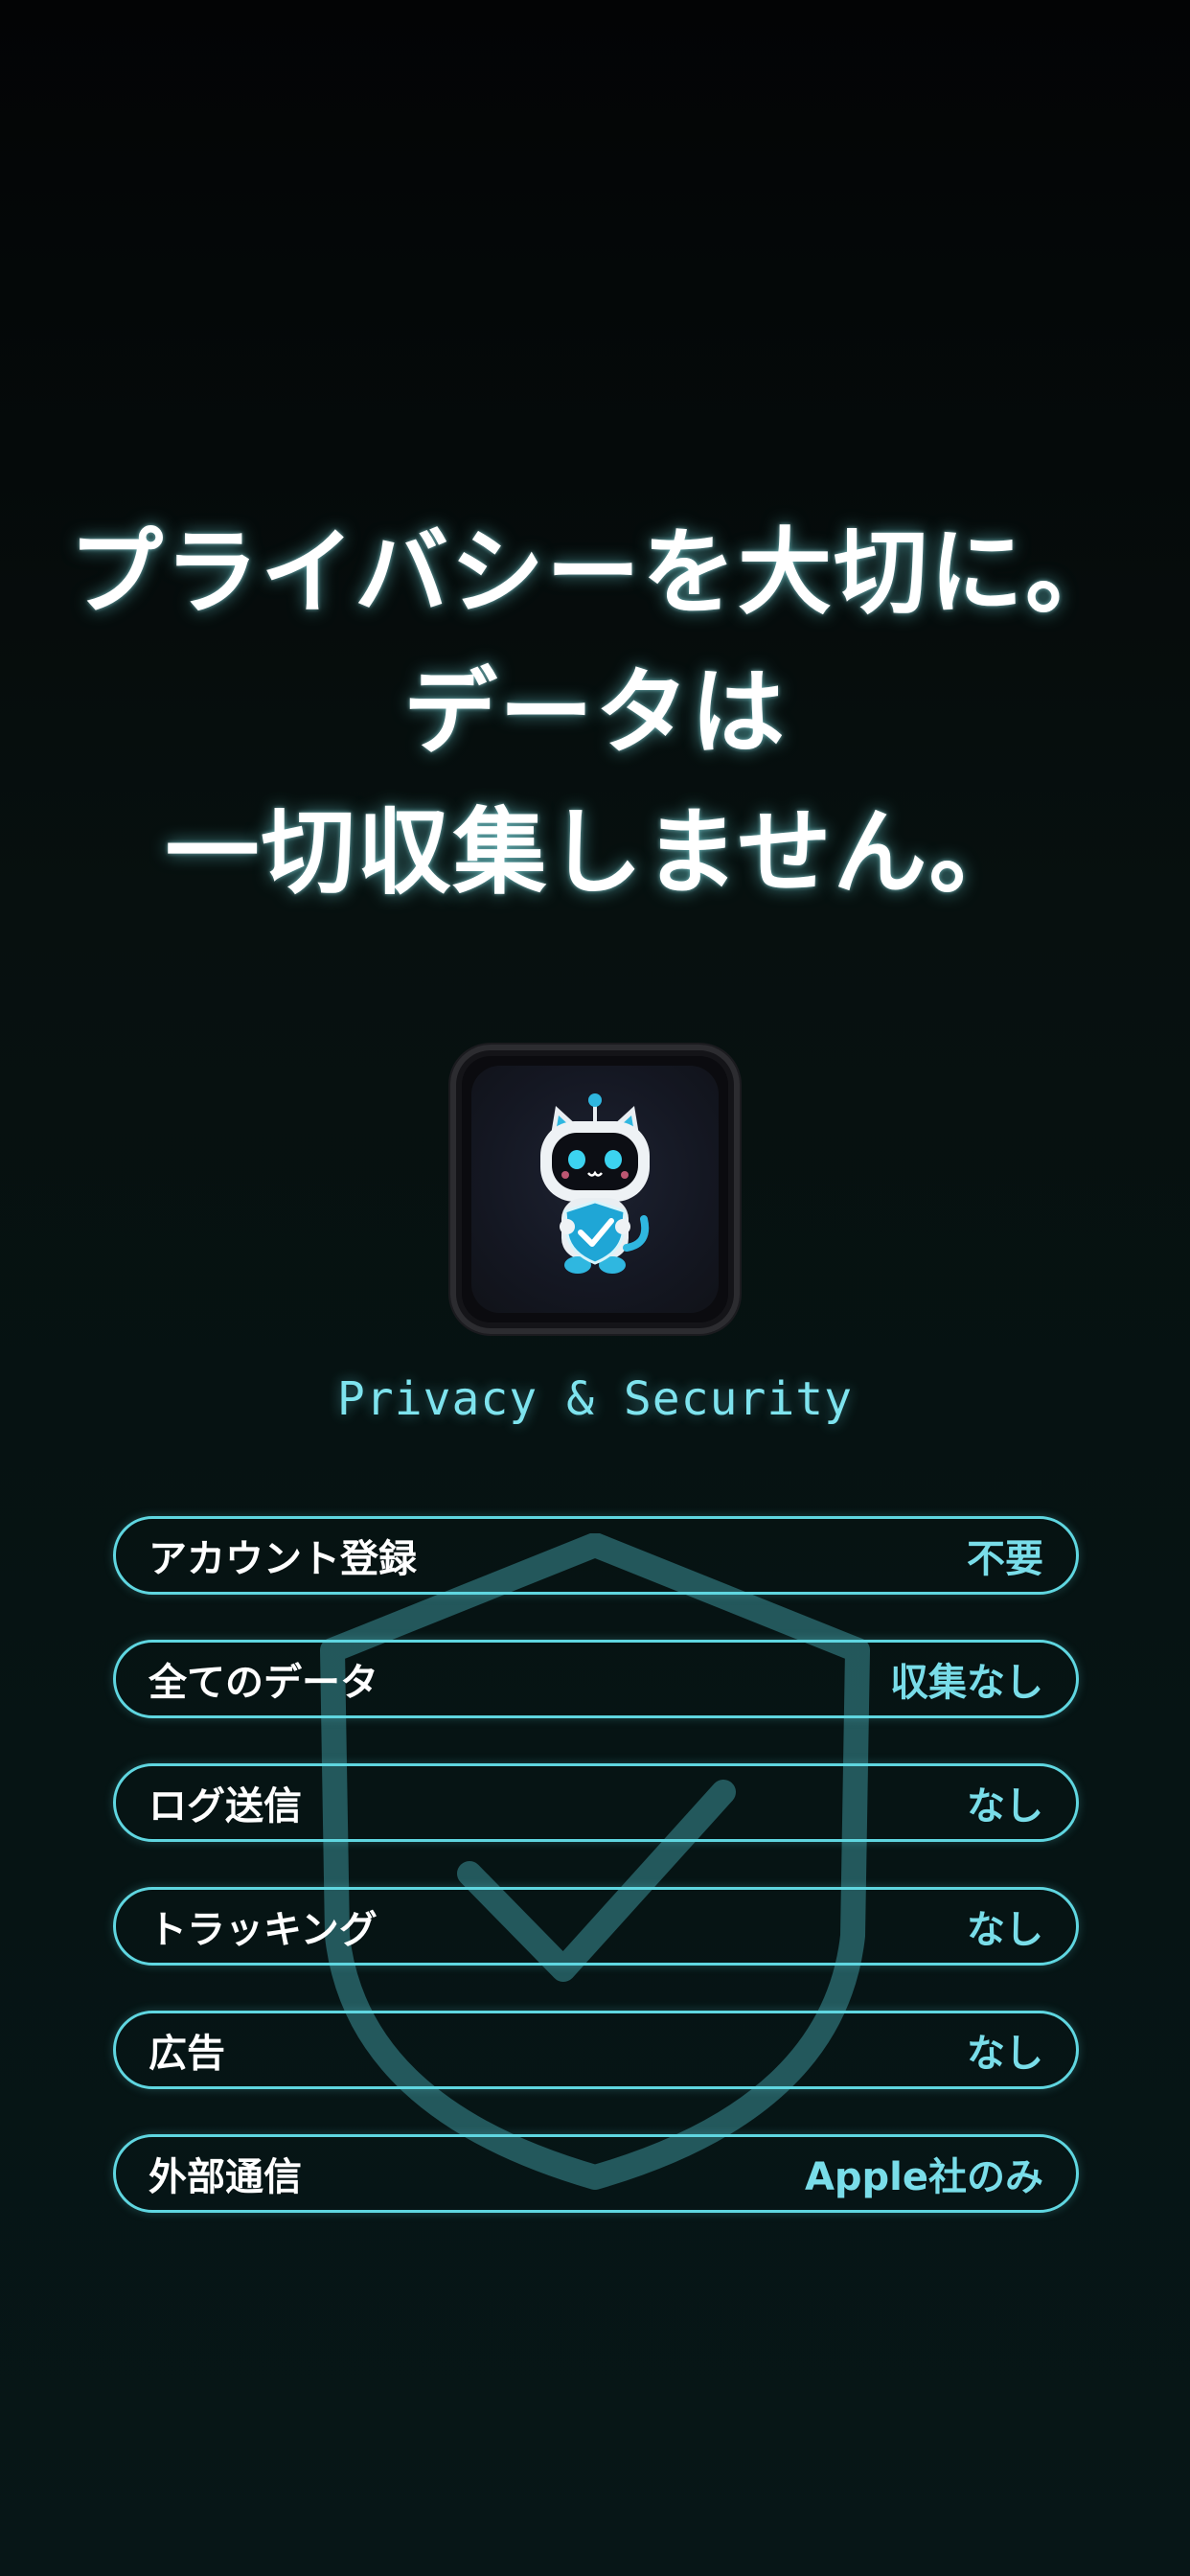  I want to click on headline-line-3: 一切収集しません。, so click(595, 853).